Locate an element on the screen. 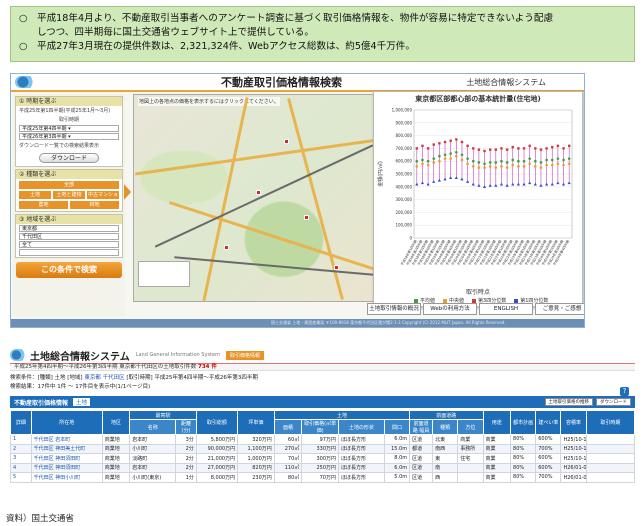 The image size is (643, 526). overview-link: 土地取引情報の概況 is located at coordinates (394, 309).